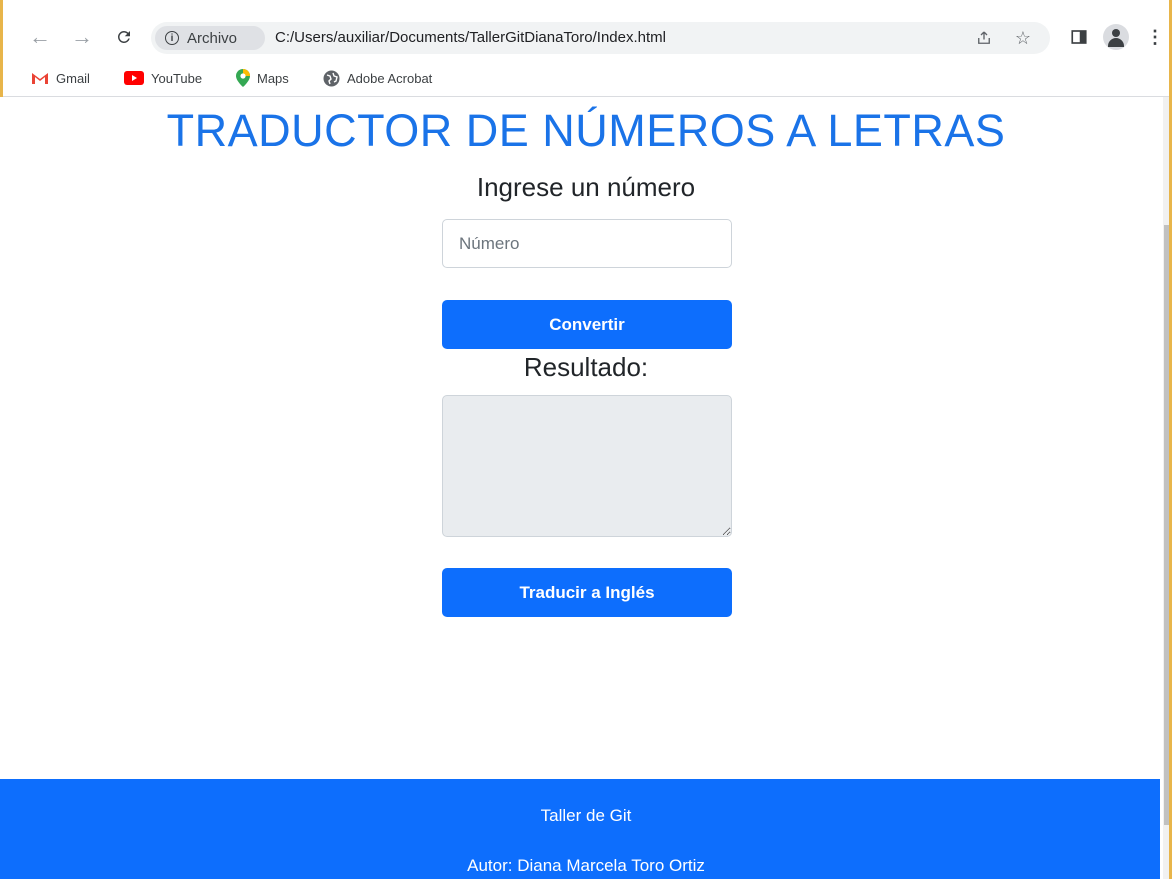  What do you see at coordinates (262, 78) in the screenshot?
I see `bookmark-maps: Maps` at bounding box center [262, 78].